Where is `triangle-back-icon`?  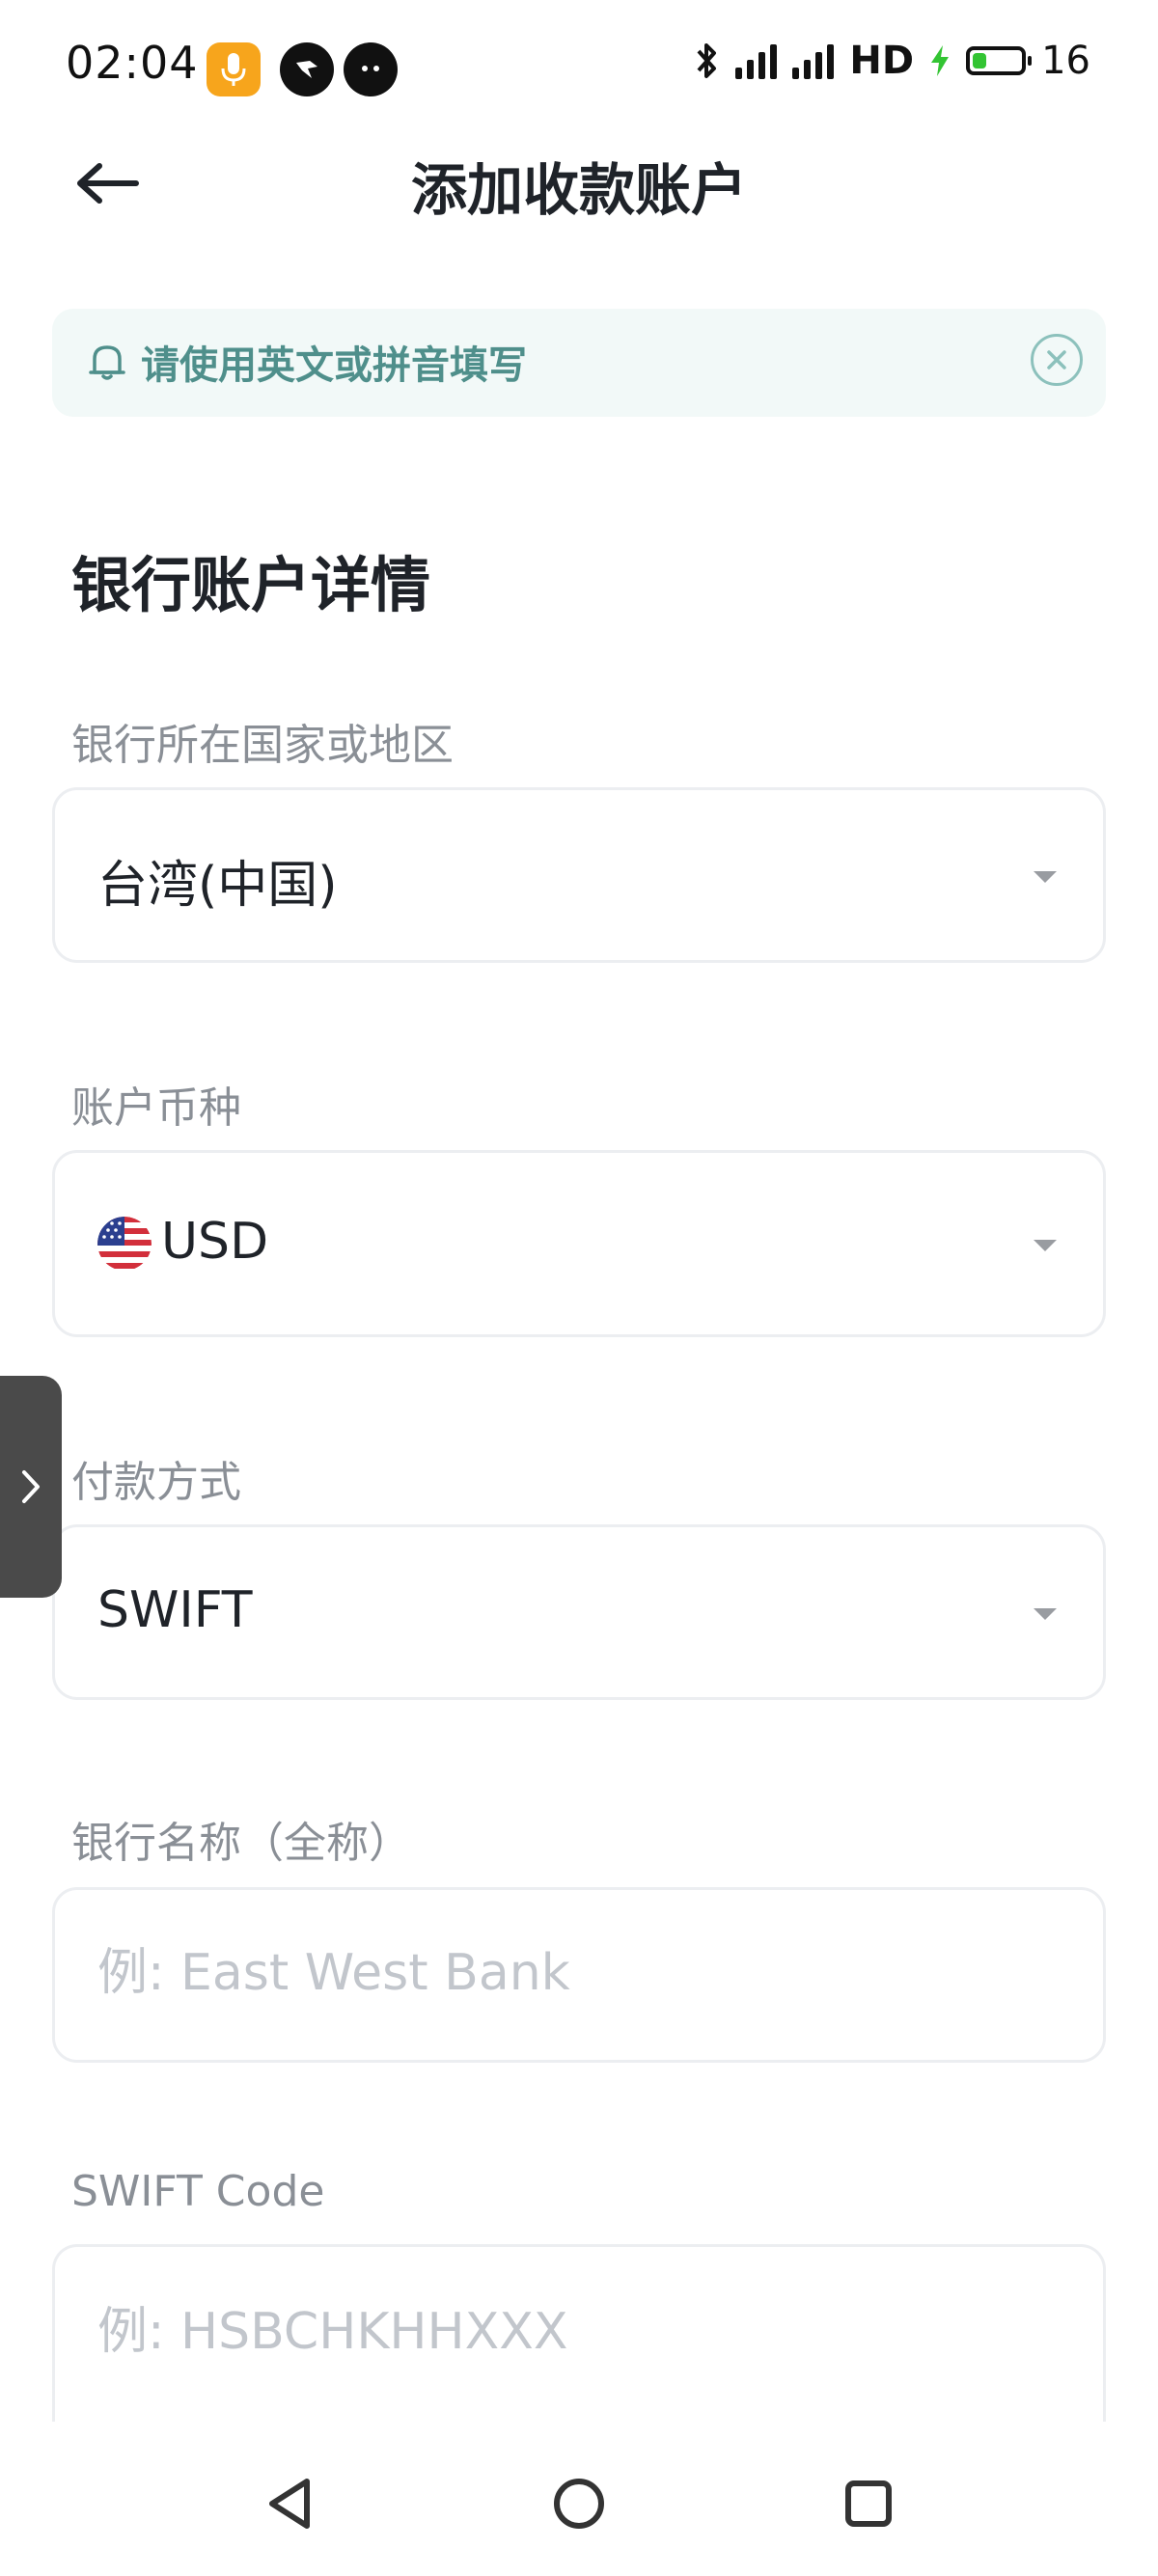
triangle-back-icon is located at coordinates (289, 2504).